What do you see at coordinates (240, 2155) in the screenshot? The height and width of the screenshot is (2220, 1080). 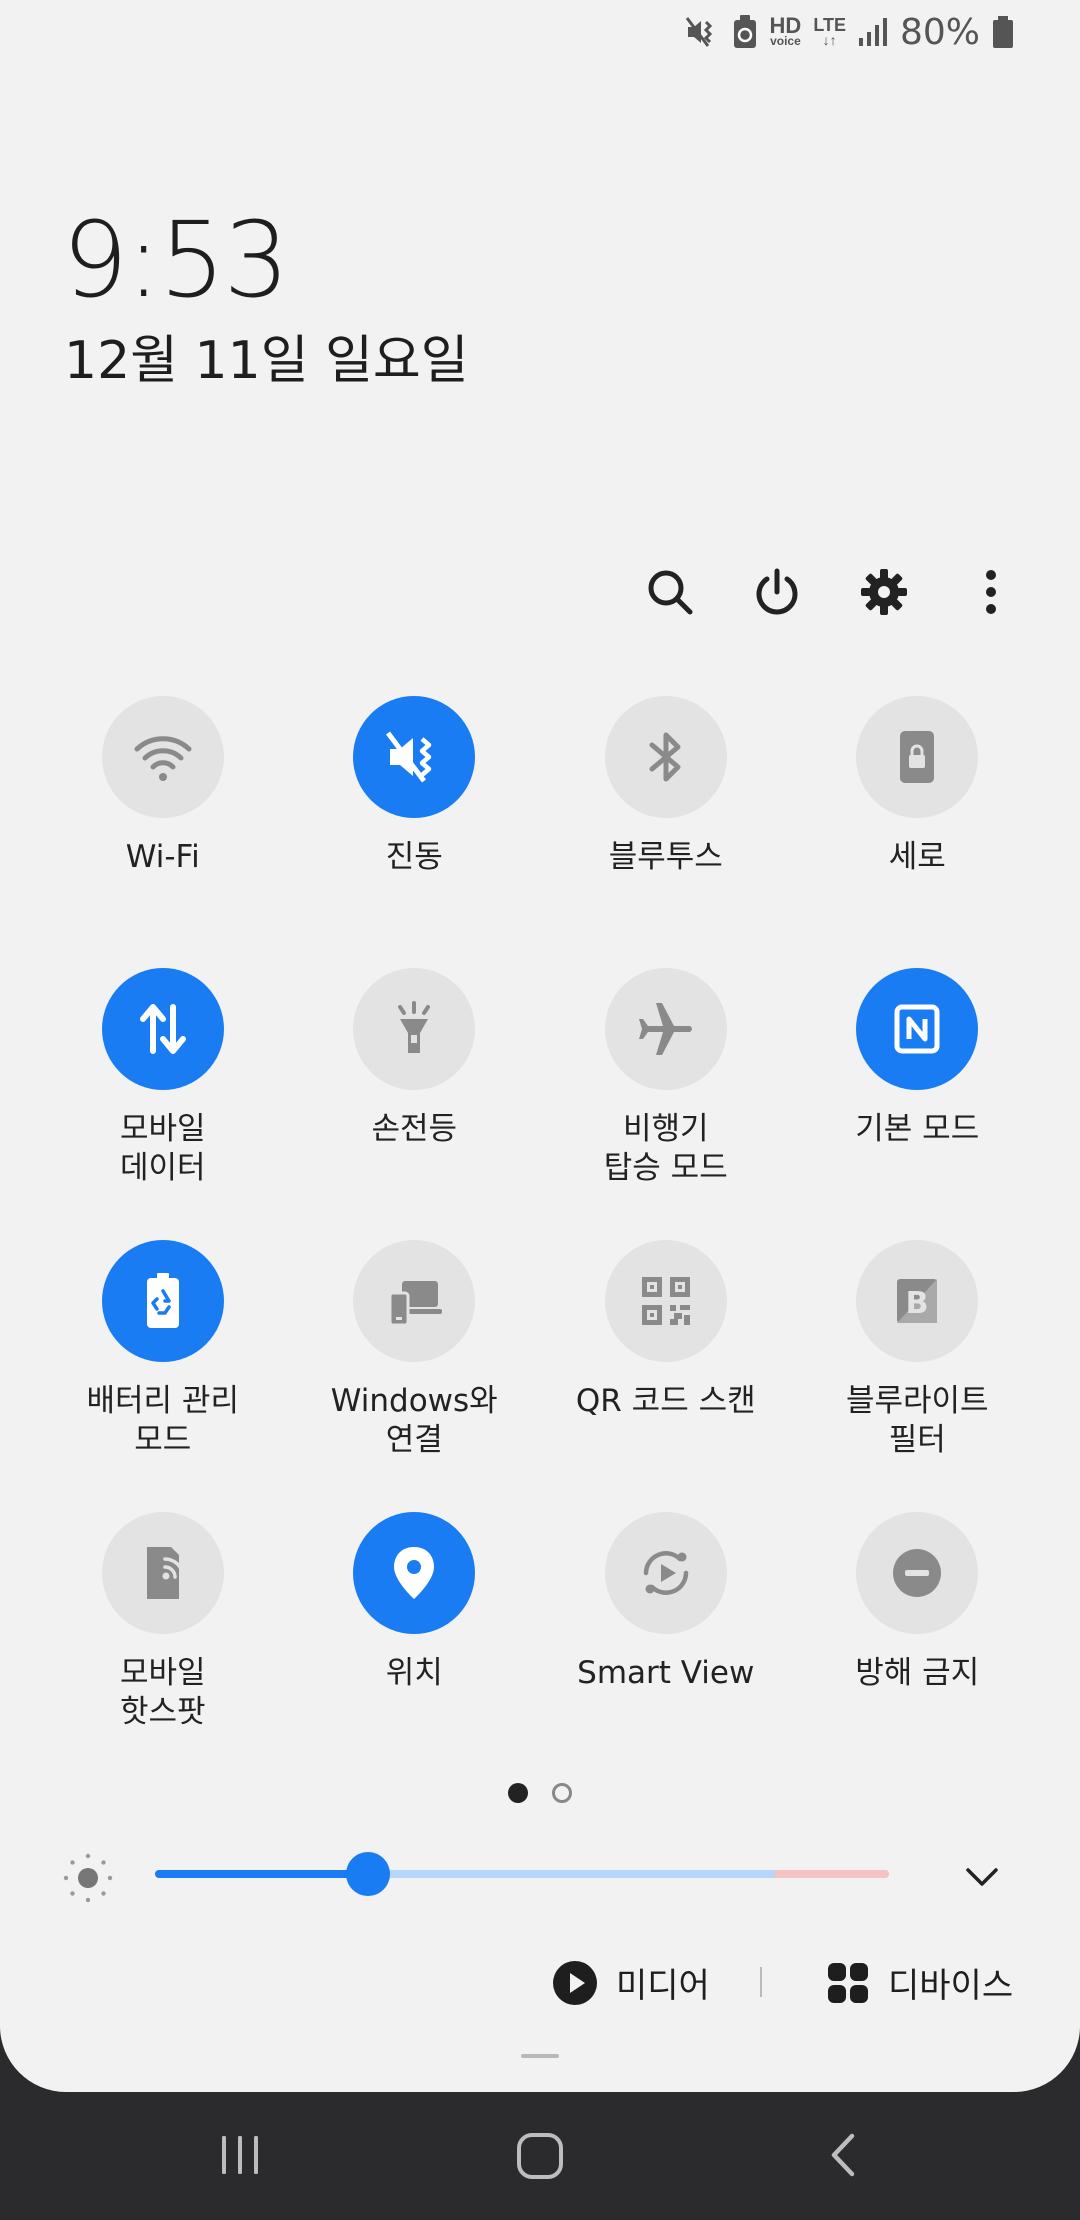 I see `recents-icon` at bounding box center [240, 2155].